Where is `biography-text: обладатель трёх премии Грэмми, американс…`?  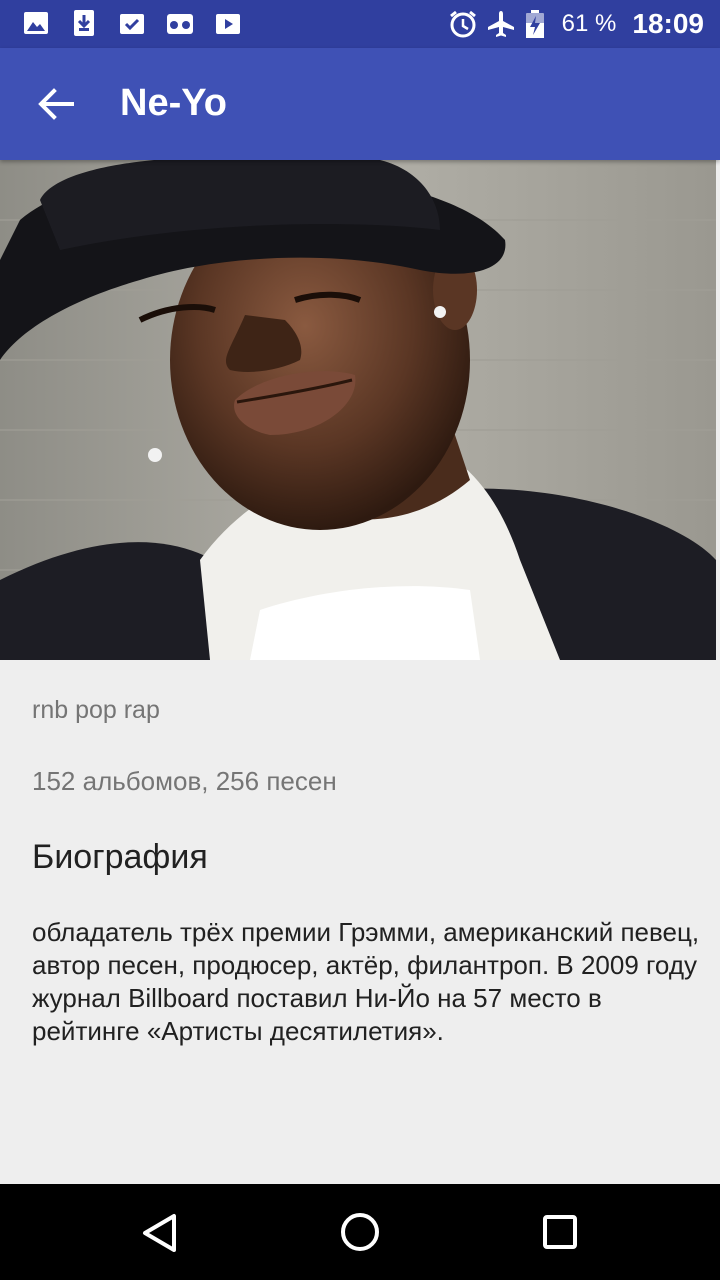
biography-text: обладатель трёх премии Грэмми, американс… is located at coordinates (366, 981).